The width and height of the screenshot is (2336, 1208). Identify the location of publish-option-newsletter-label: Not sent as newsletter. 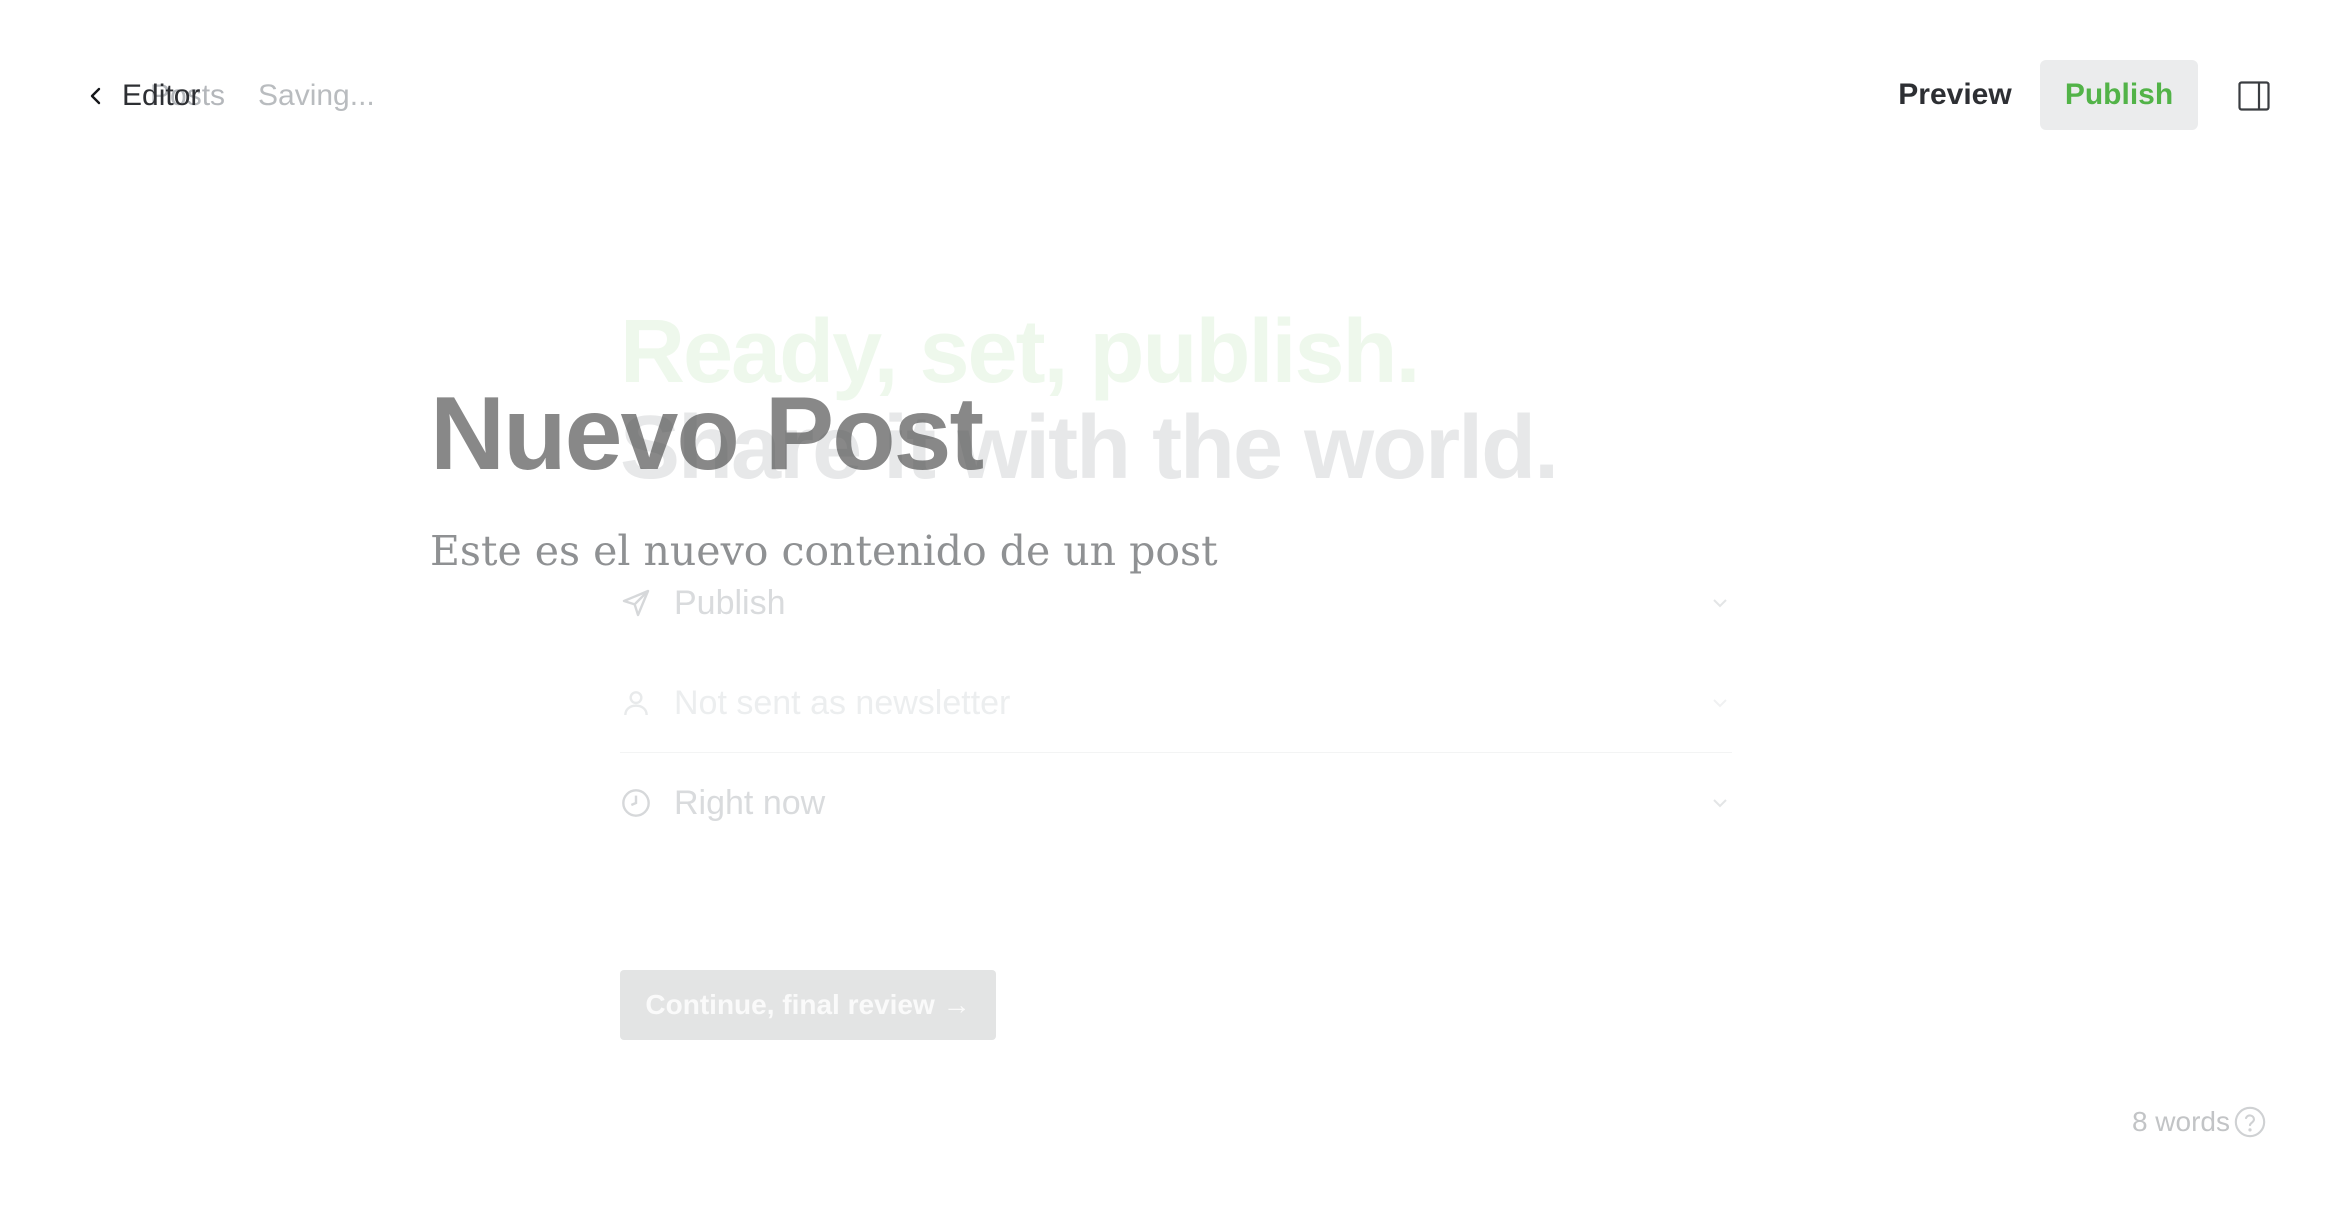
(842, 702).